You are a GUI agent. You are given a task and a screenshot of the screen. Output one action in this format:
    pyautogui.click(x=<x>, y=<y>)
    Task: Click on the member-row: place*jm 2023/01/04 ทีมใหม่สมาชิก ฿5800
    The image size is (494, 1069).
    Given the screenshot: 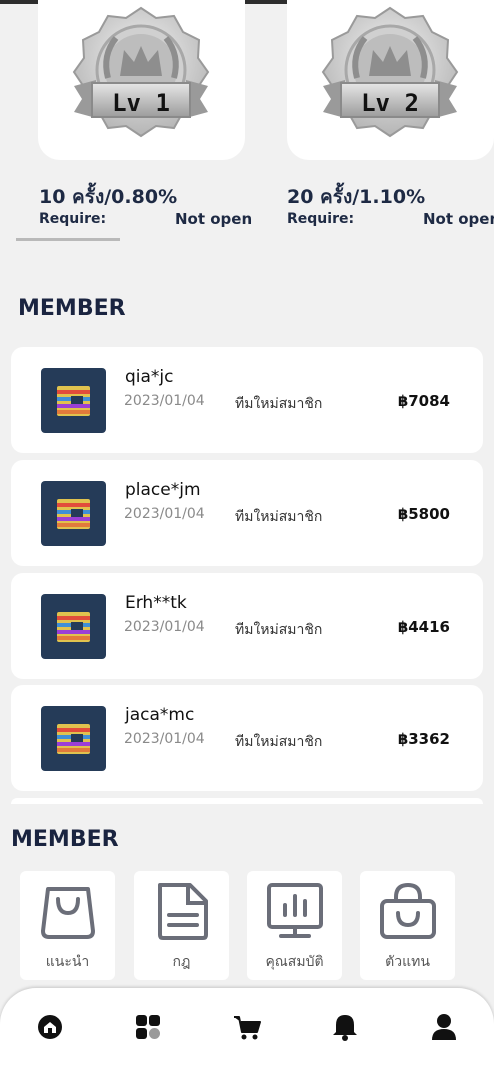 What is the action you would take?
    pyautogui.click(x=247, y=513)
    